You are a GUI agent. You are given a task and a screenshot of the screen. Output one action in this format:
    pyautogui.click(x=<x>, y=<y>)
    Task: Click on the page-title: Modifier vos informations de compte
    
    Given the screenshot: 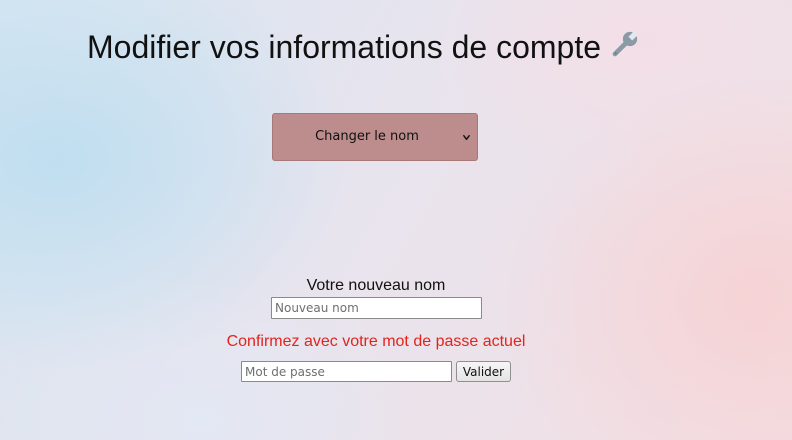 What is the action you would take?
    pyautogui.click(x=364, y=45)
    